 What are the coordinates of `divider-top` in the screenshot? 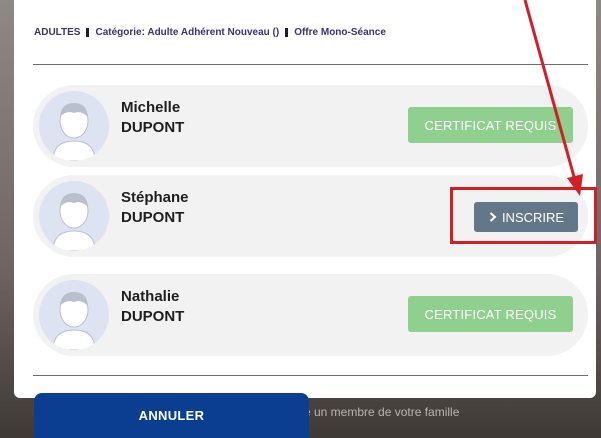 It's located at (310, 64).